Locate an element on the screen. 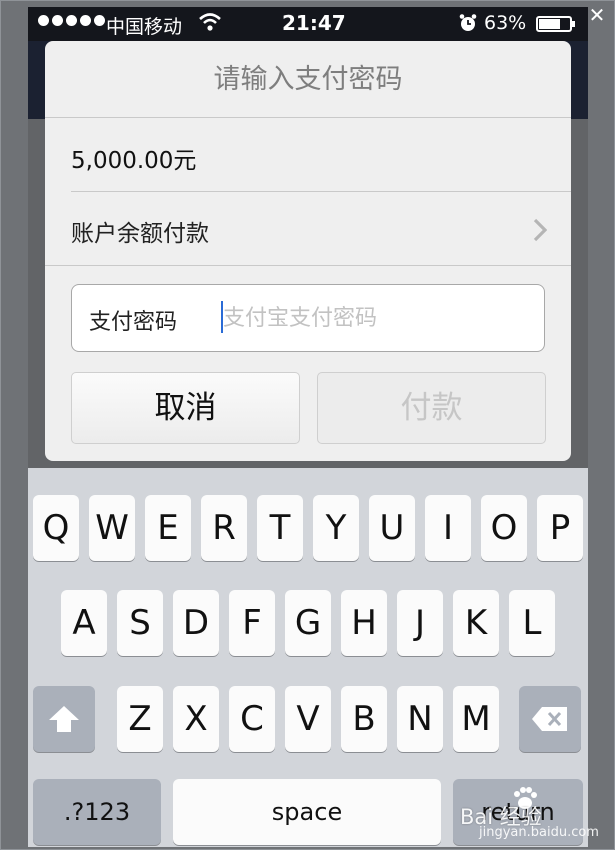  key-k: K is located at coordinates (476, 623).